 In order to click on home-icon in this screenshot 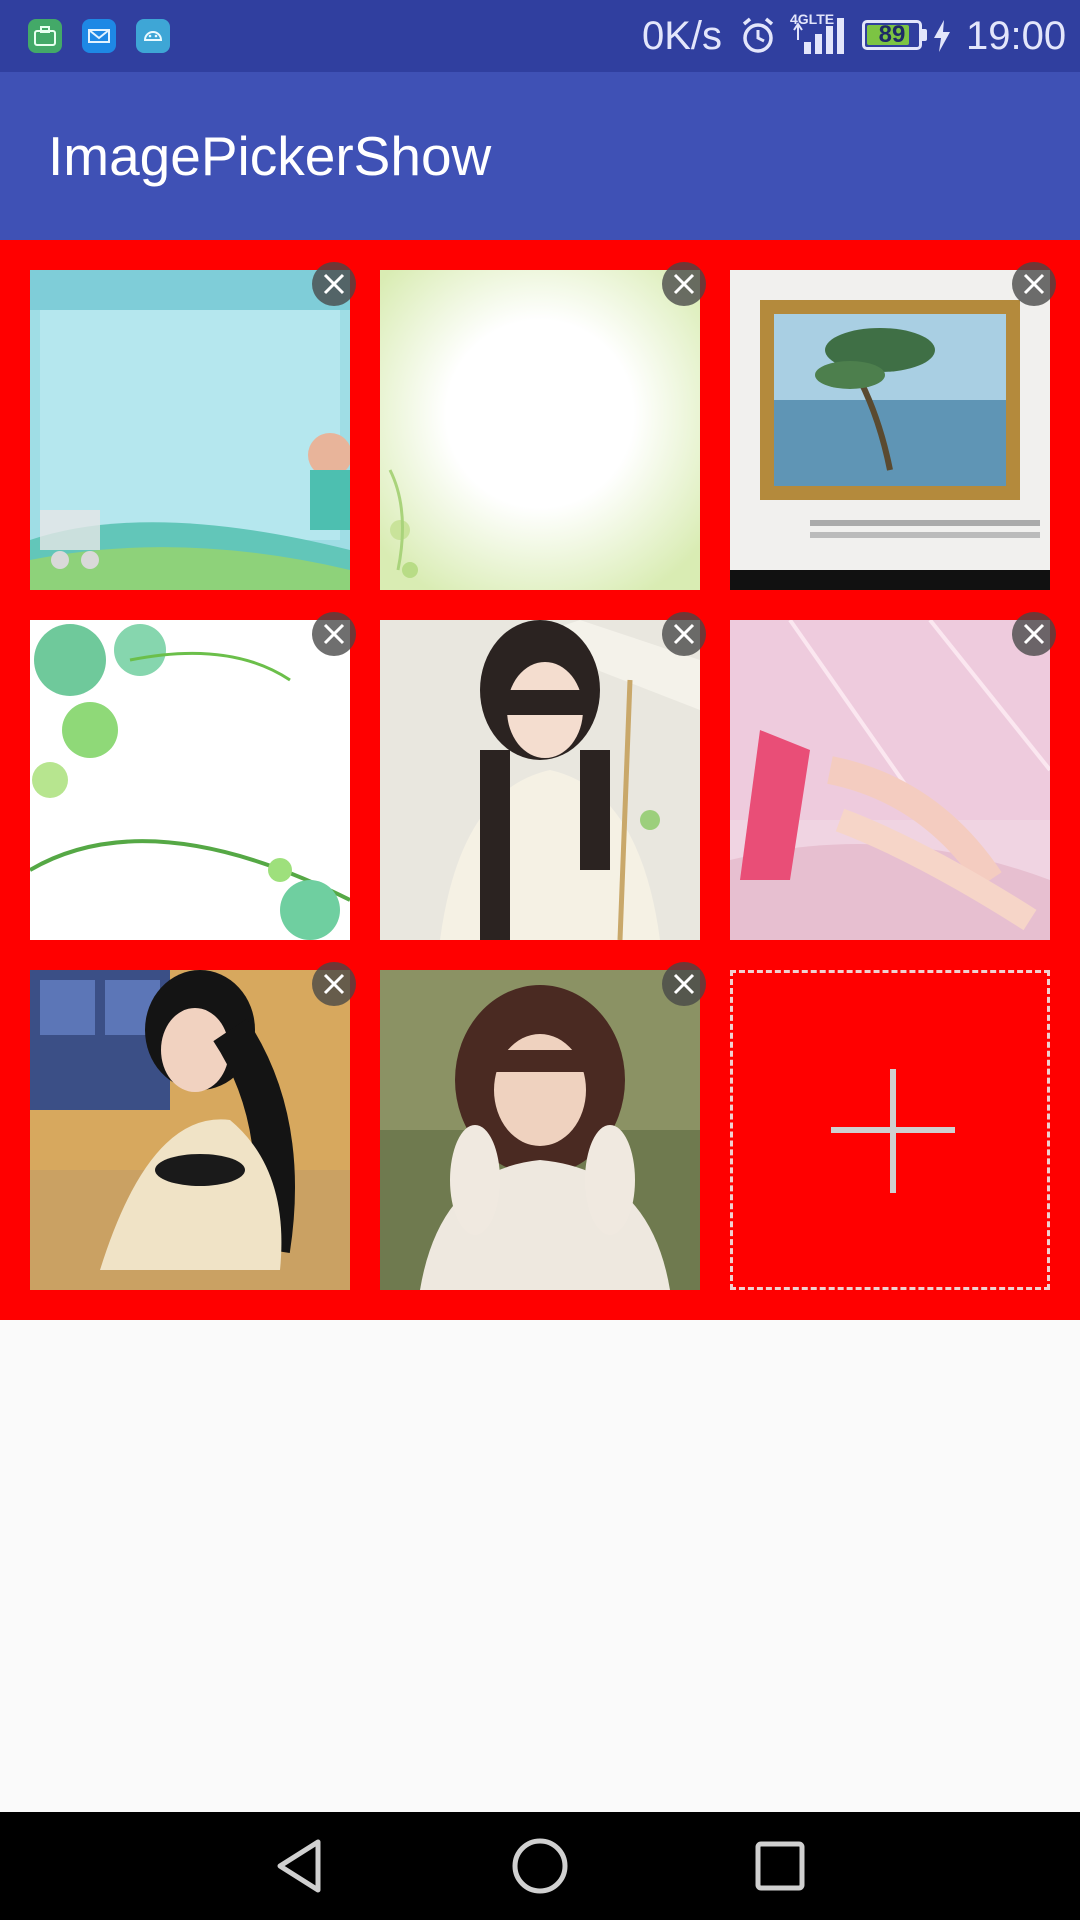, I will do `click(540, 1866)`.